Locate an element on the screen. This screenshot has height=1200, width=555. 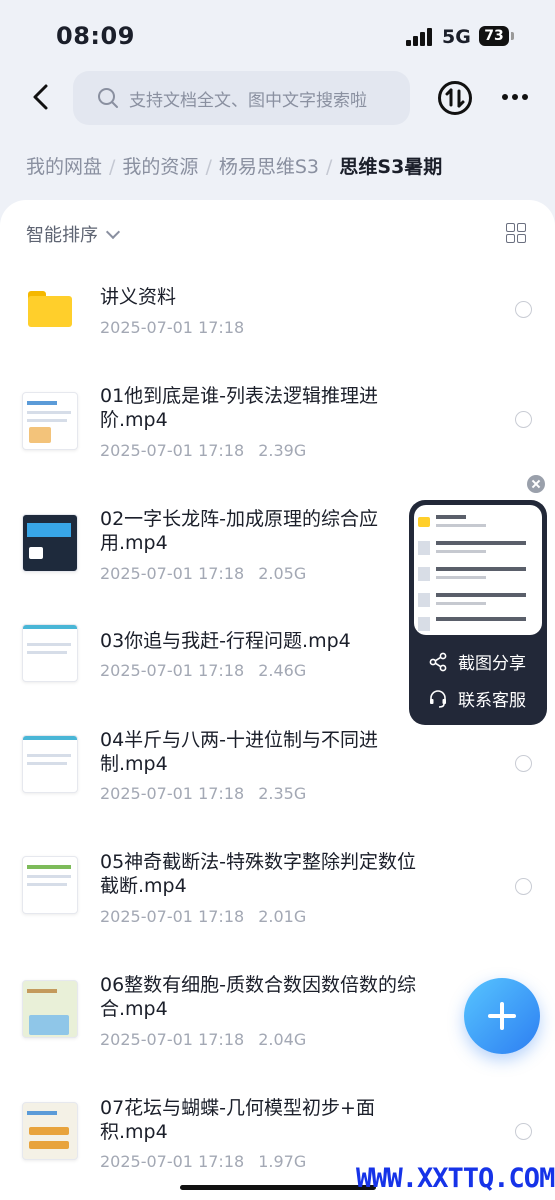
grid-view-icon is located at coordinates (516, 233).